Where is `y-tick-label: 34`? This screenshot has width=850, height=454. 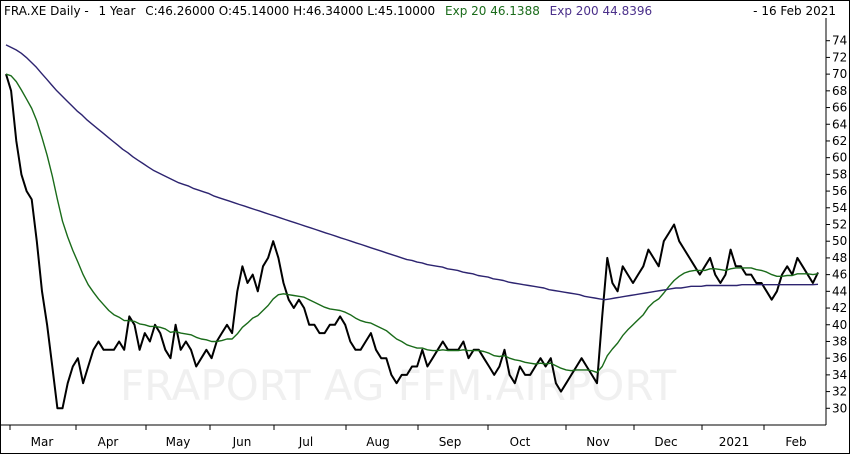 y-tick-label: 34 is located at coordinates (839, 375).